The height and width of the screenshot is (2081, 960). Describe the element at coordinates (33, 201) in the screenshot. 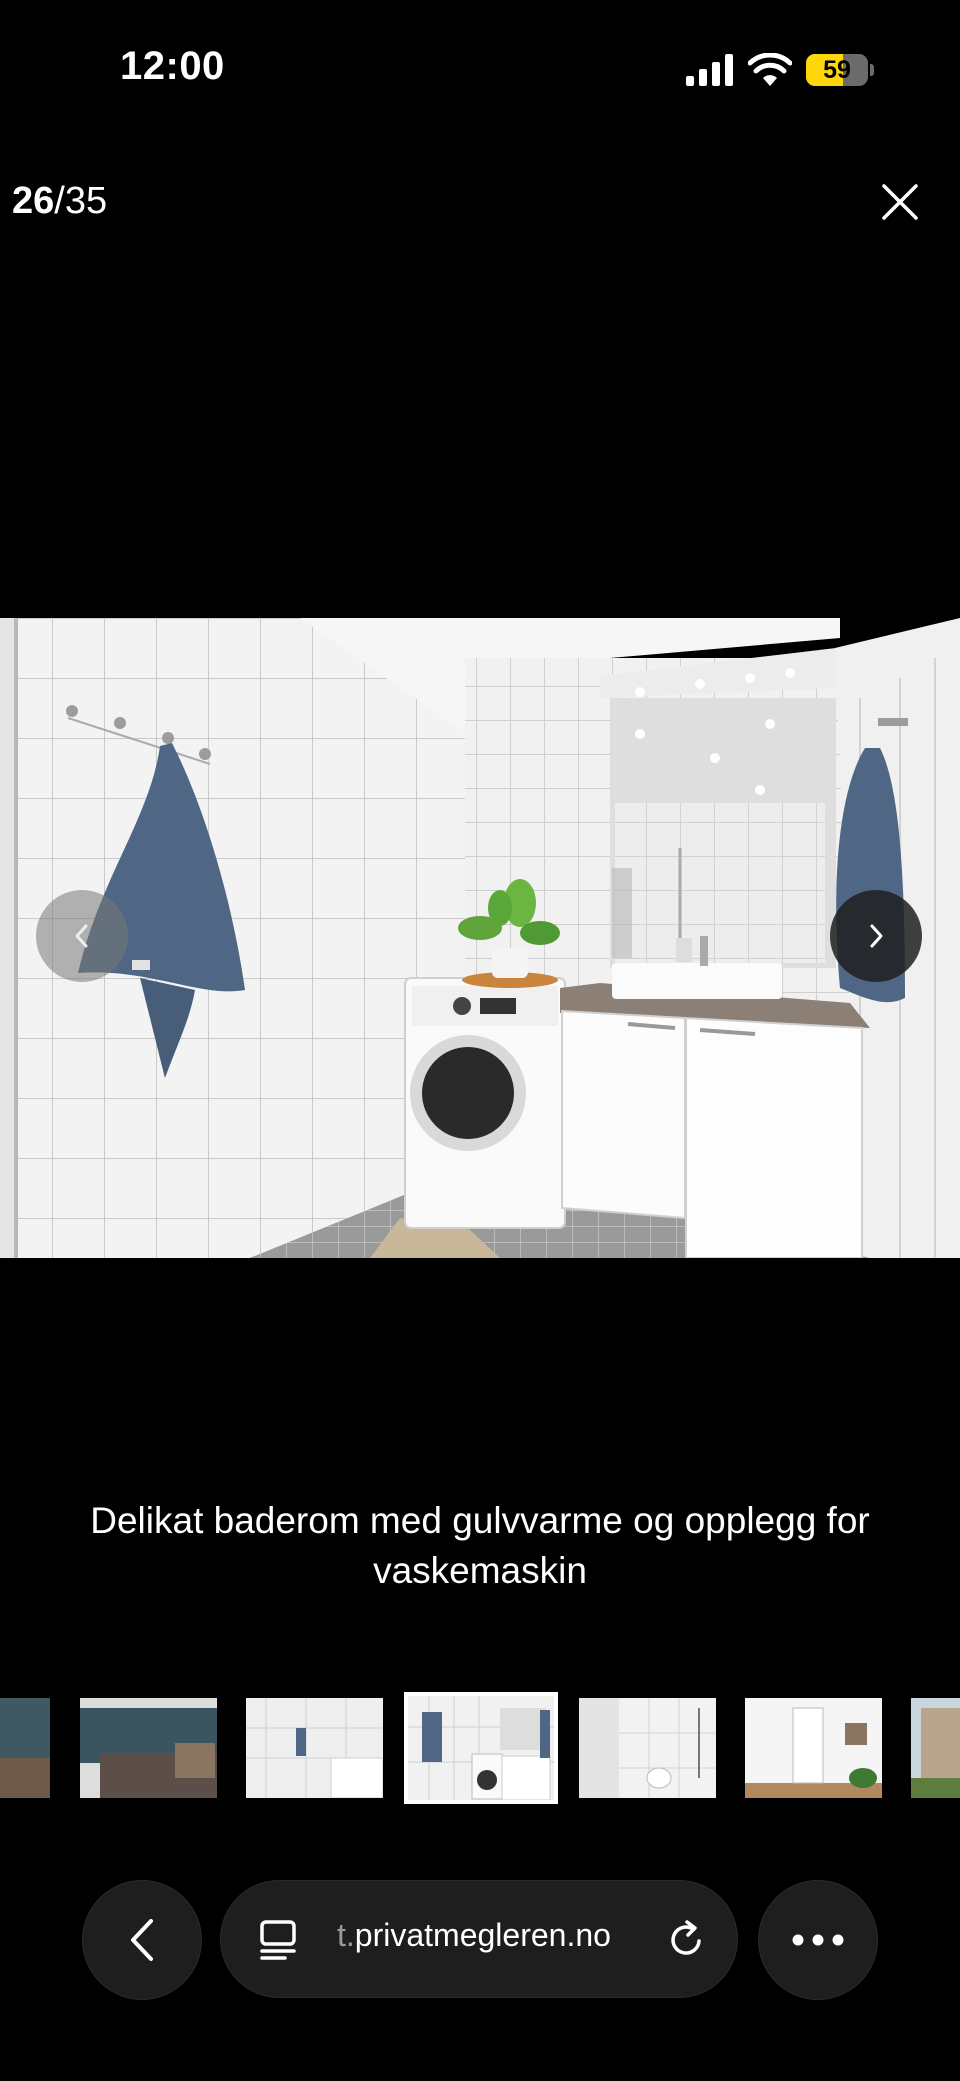

I see `photo-counter-current: 26` at that location.